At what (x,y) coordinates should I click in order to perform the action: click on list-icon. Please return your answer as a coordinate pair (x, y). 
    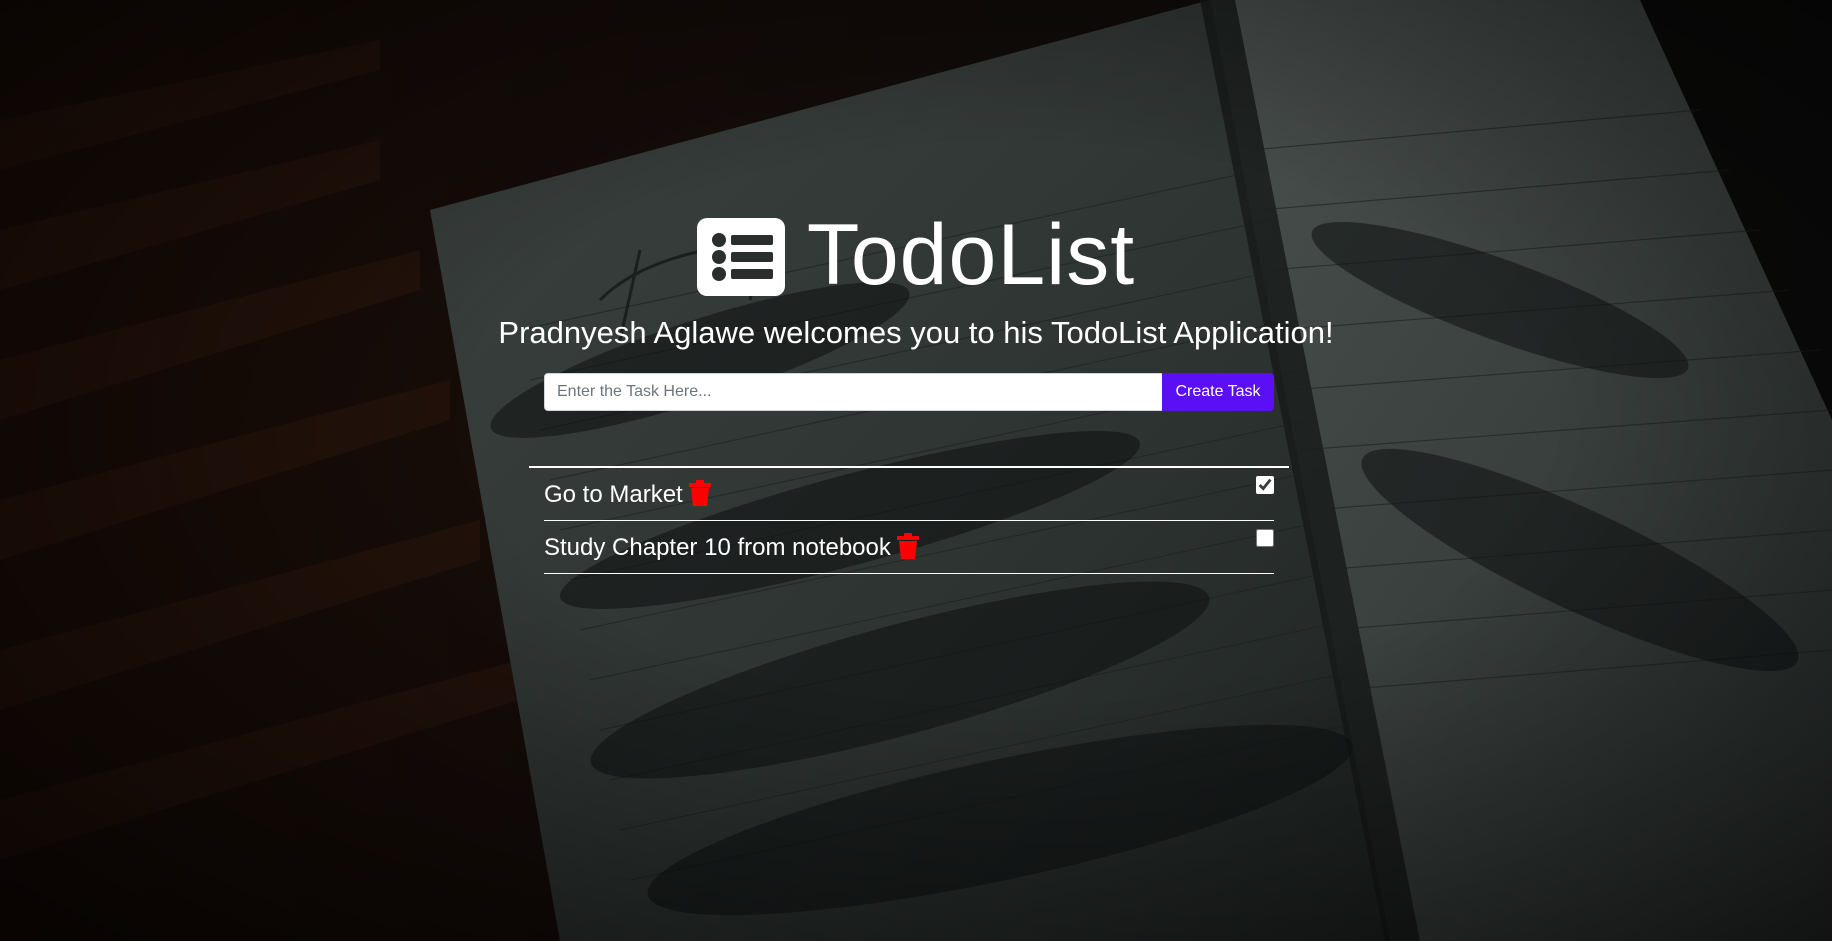
    Looking at the image, I should click on (740, 257).